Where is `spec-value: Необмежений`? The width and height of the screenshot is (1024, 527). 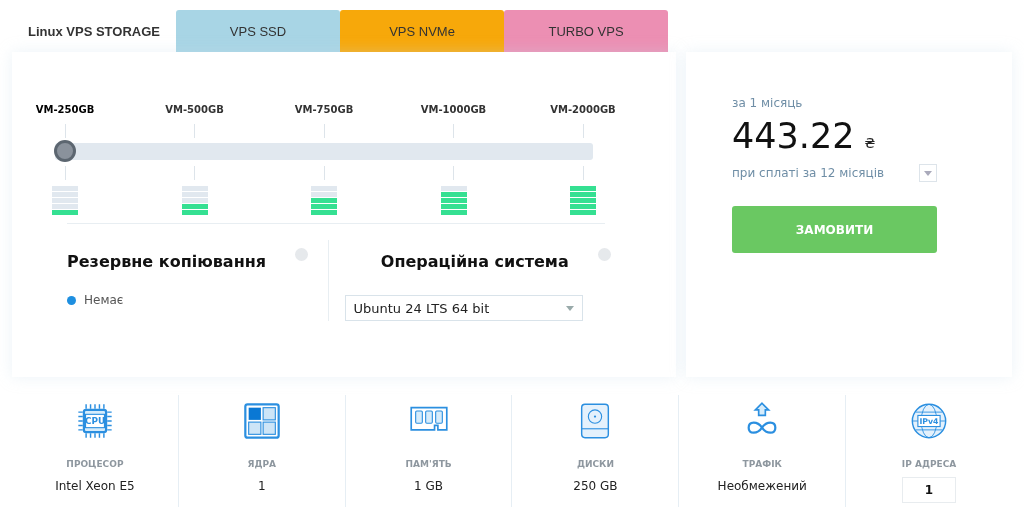 spec-value: Необмежений is located at coordinates (762, 486).